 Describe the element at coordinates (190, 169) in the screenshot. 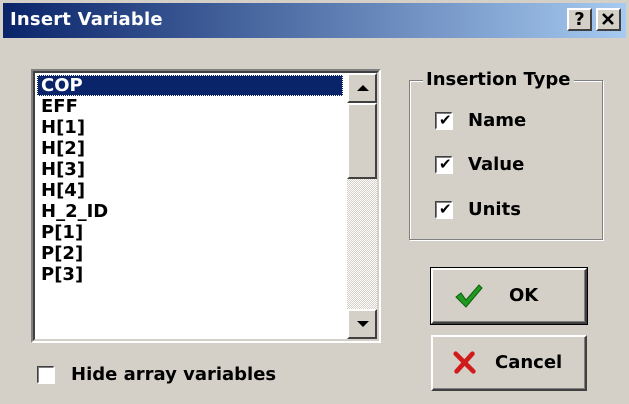

I see `list-item: H[3]` at that location.